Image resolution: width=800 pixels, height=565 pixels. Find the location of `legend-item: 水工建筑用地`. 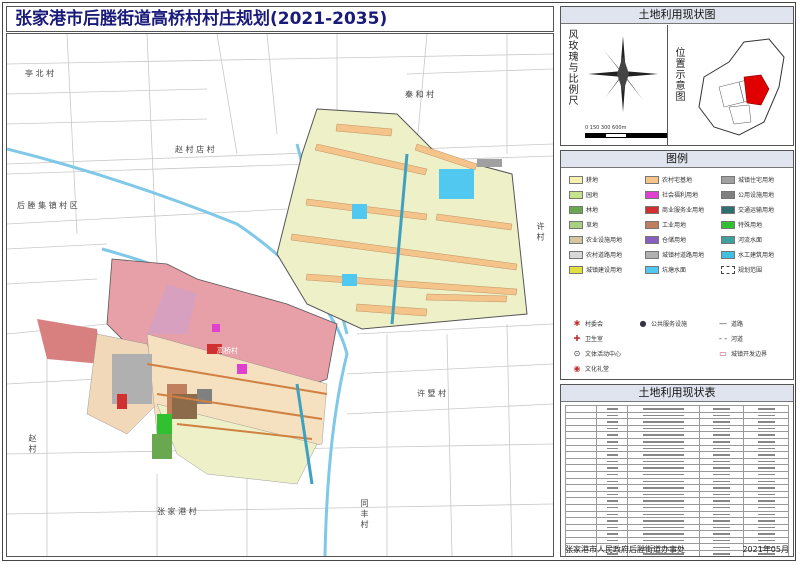

legend-item: 水工建筑用地 is located at coordinates (747, 254).